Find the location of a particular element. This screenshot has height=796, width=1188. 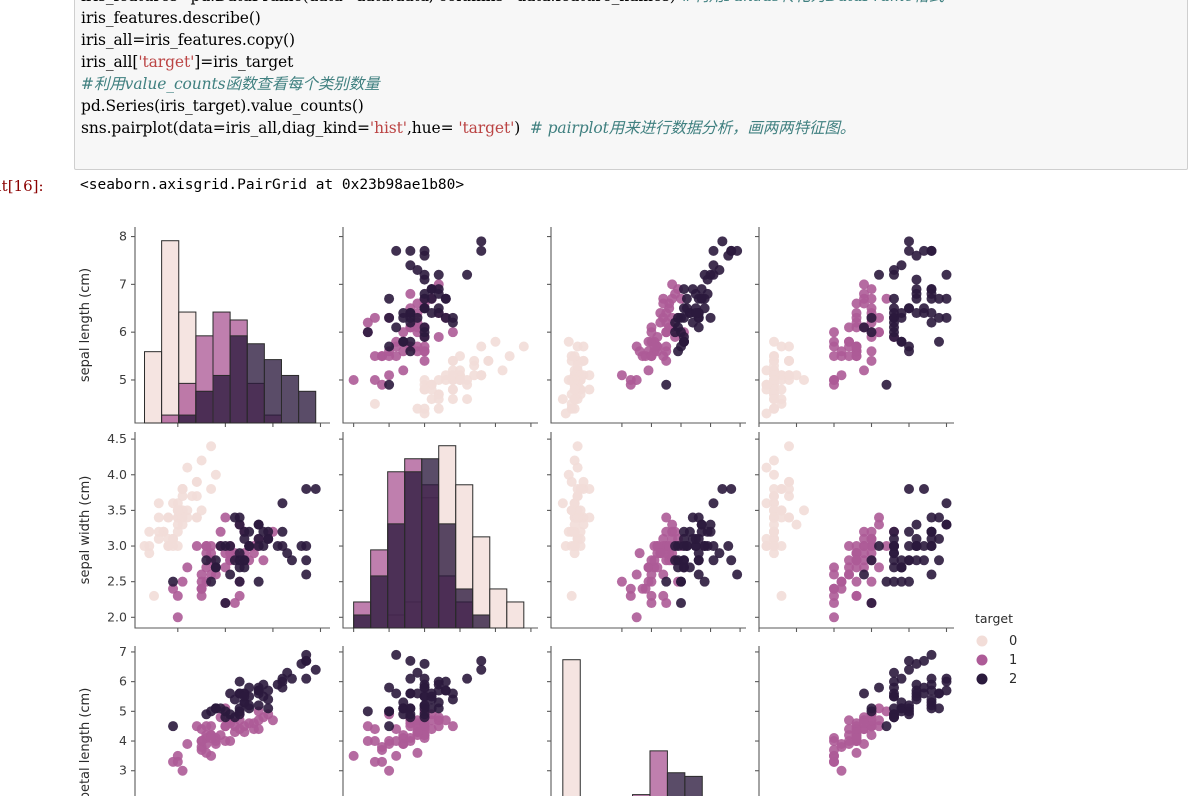

legend-label: 0 is located at coordinates (1013, 641).